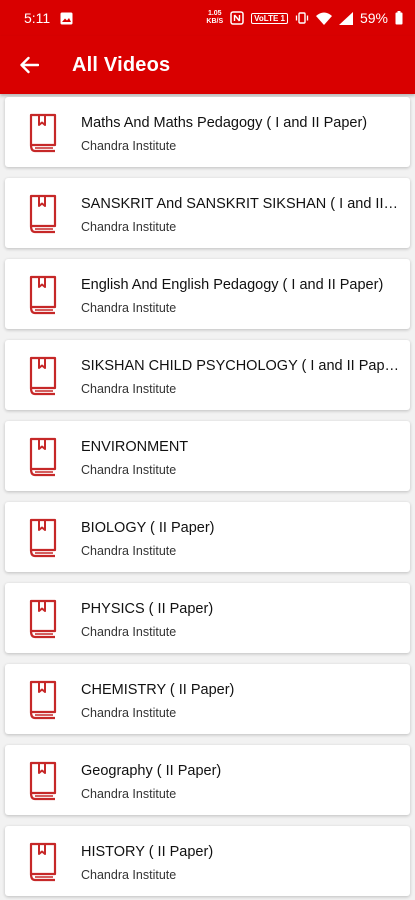 Image resolution: width=415 pixels, height=900 pixels. I want to click on nfc-icon, so click(237, 18).